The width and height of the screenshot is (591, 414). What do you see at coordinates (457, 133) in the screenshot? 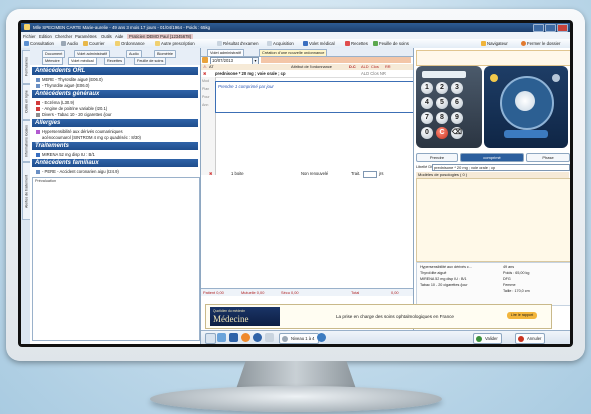
I see `key-backspace: ⌫` at bounding box center [457, 133].